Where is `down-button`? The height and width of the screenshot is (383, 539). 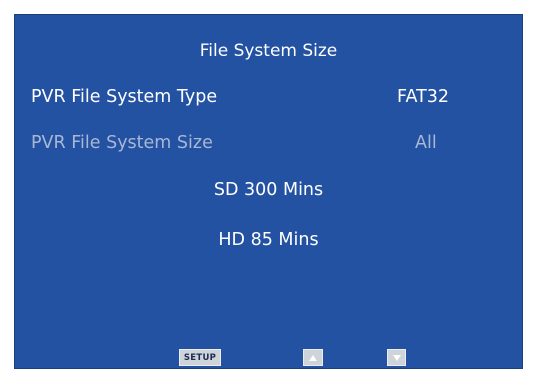 down-button is located at coordinates (396, 357).